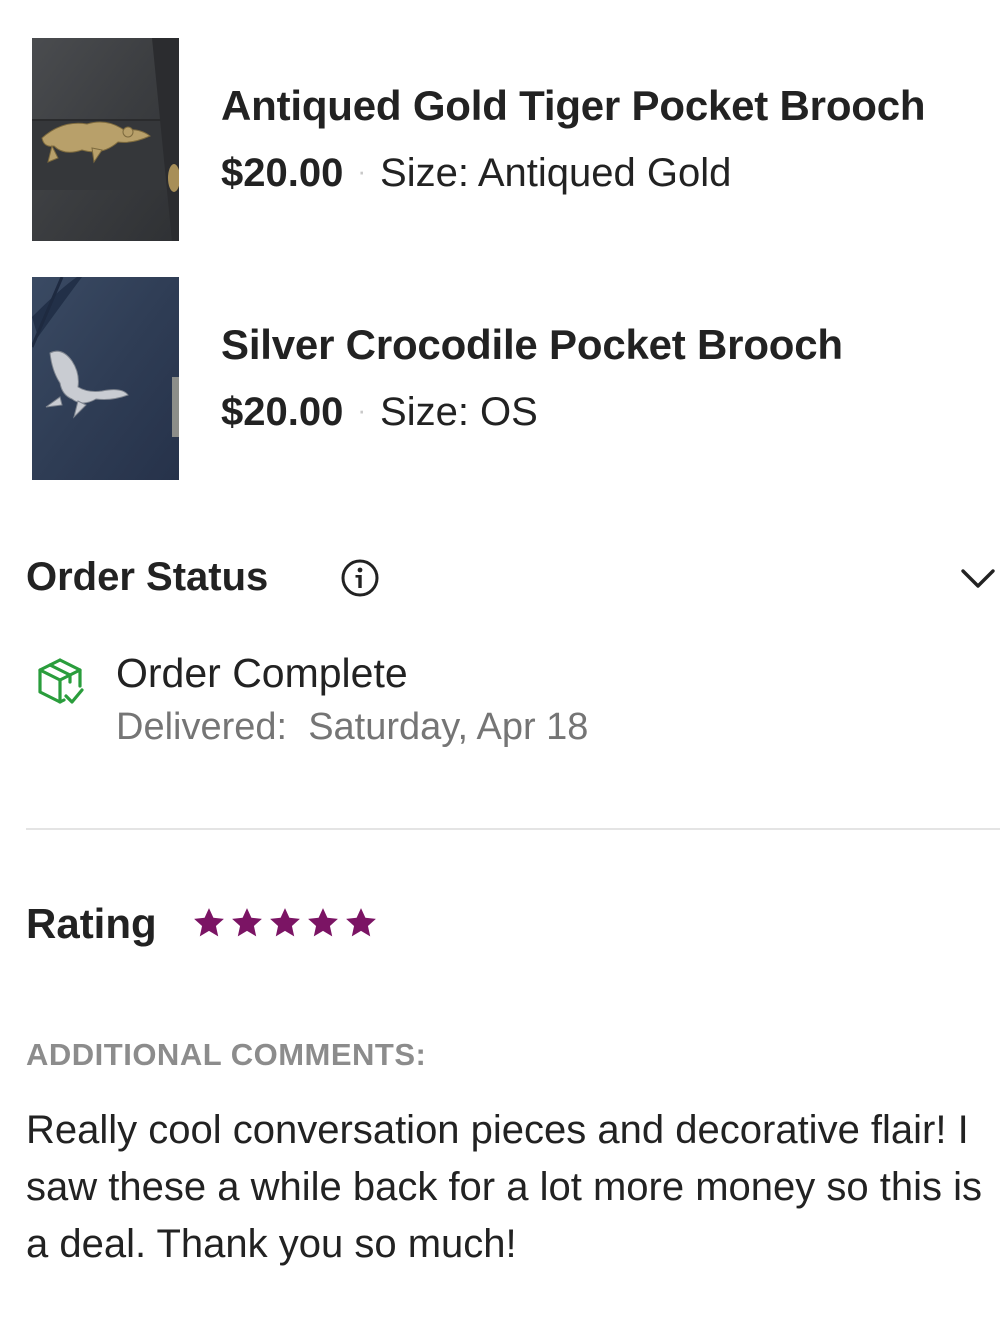  Describe the element at coordinates (61, 681) in the screenshot. I see `box-check-icon` at that location.